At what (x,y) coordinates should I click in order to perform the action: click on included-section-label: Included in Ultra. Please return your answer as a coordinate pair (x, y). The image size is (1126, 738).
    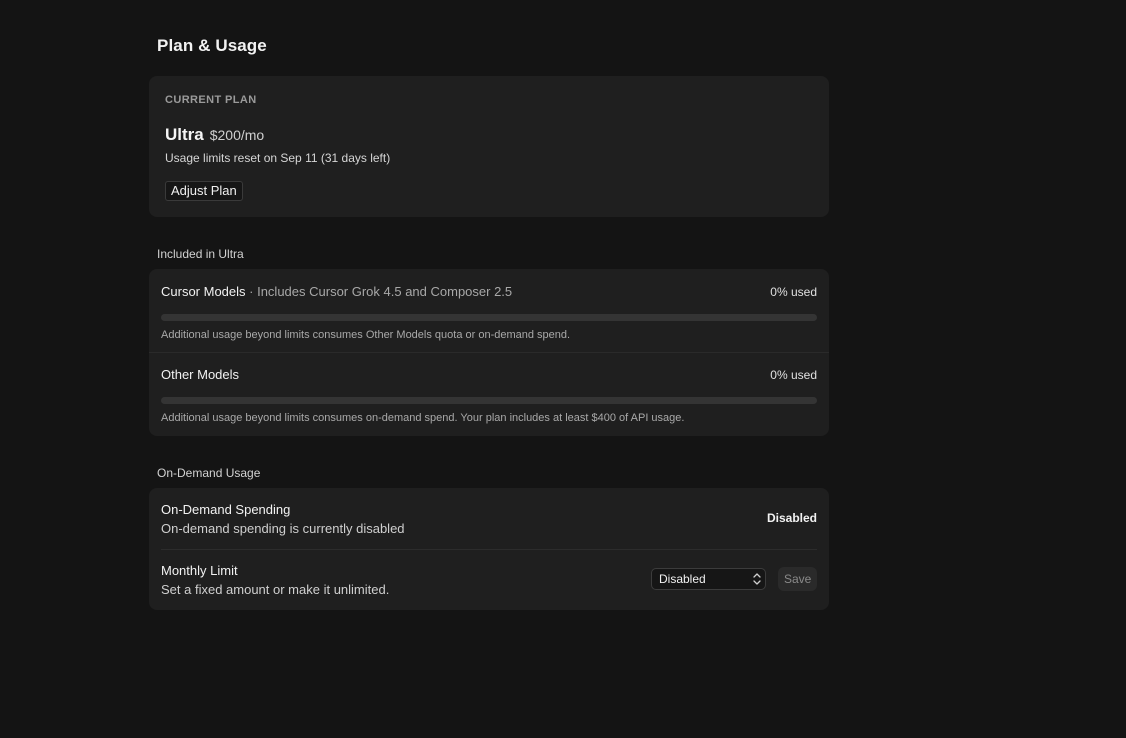
    Looking at the image, I should click on (200, 254).